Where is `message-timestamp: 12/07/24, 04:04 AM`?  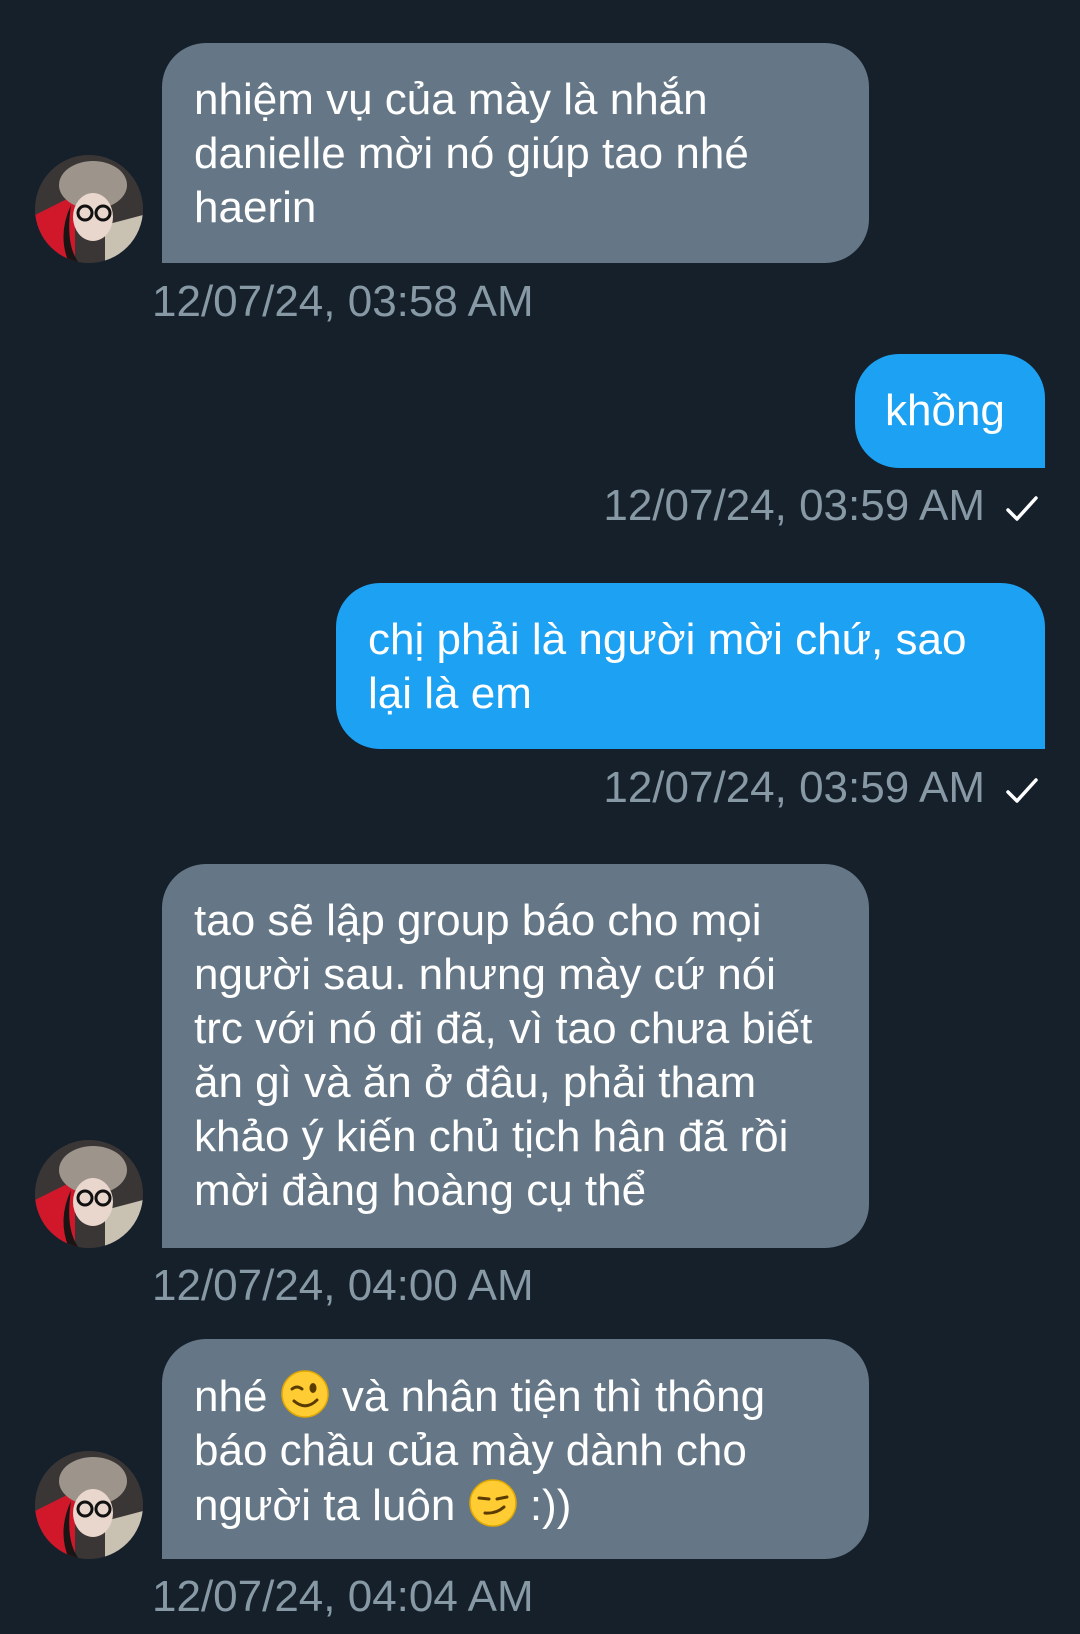 message-timestamp: 12/07/24, 04:04 AM is located at coordinates (343, 1596).